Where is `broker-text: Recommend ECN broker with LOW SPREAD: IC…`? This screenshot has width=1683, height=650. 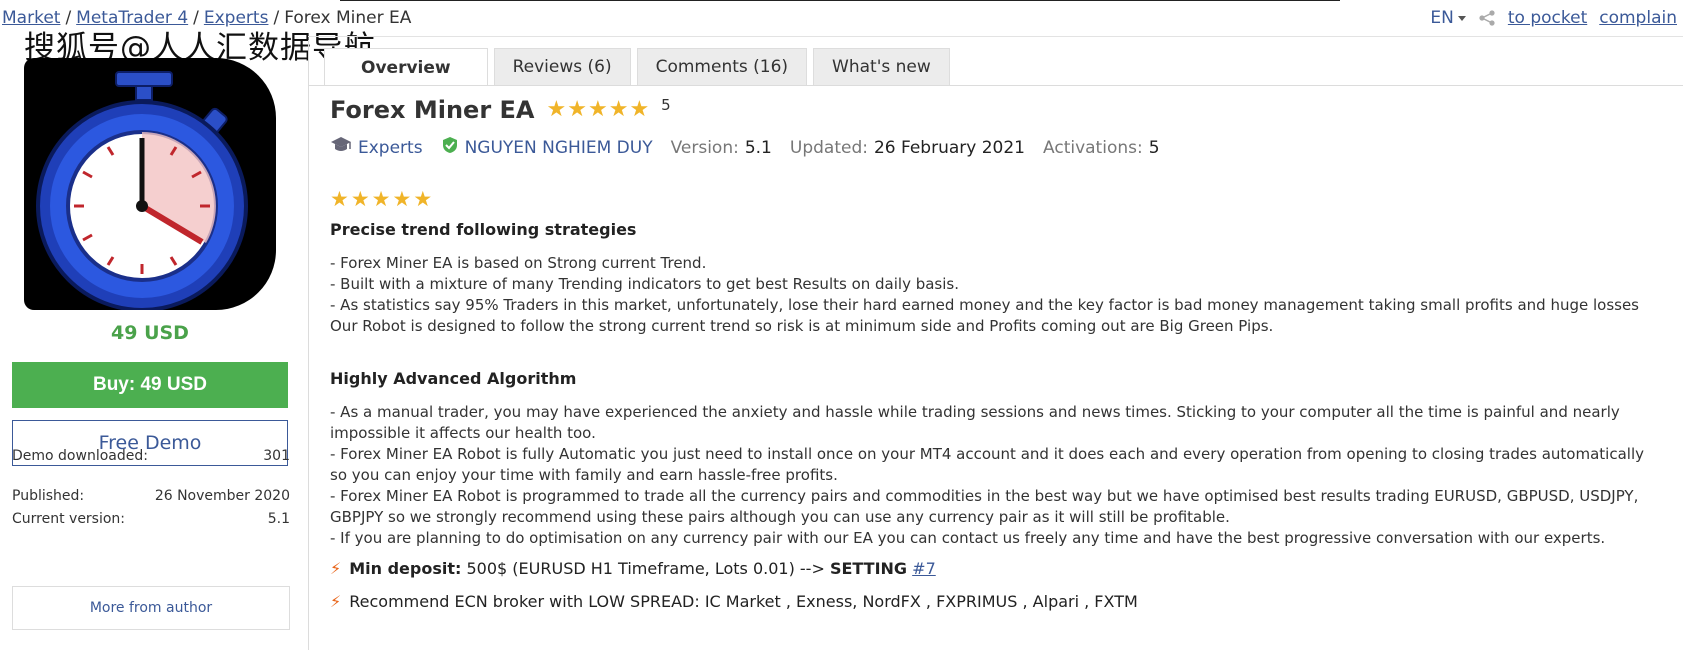 broker-text: Recommend ECN broker with LOW SPREAD: IC… is located at coordinates (743, 601).